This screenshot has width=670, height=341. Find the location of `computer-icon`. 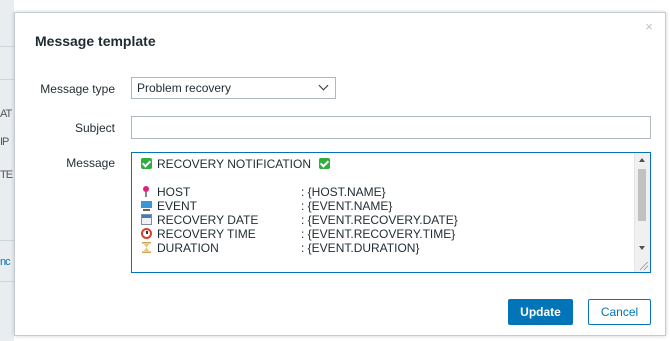

computer-icon is located at coordinates (146, 205).